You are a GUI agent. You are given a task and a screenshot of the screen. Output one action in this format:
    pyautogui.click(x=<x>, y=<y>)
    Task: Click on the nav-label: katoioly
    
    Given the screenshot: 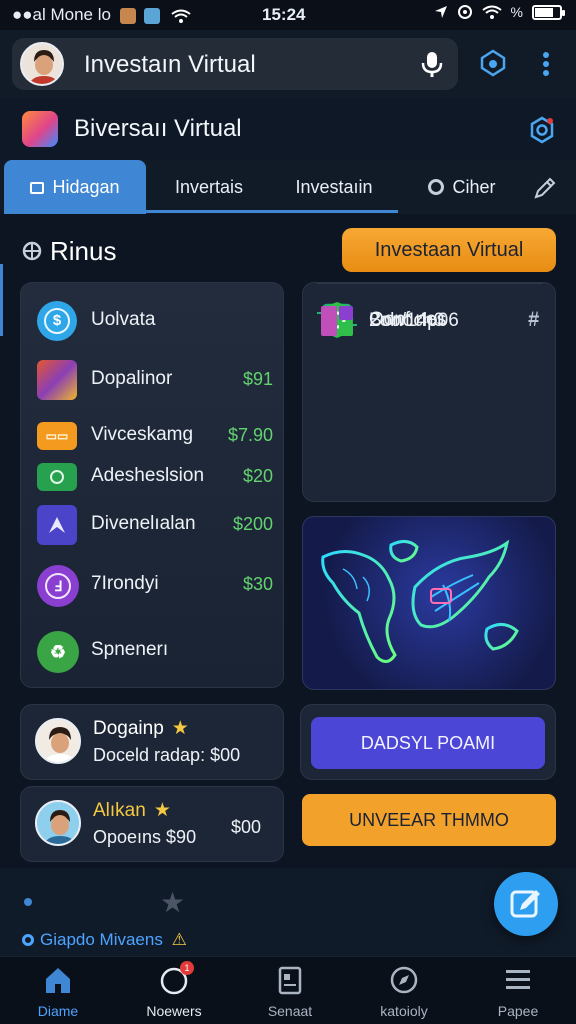 What is the action you would take?
    pyautogui.click(x=404, y=1011)
    